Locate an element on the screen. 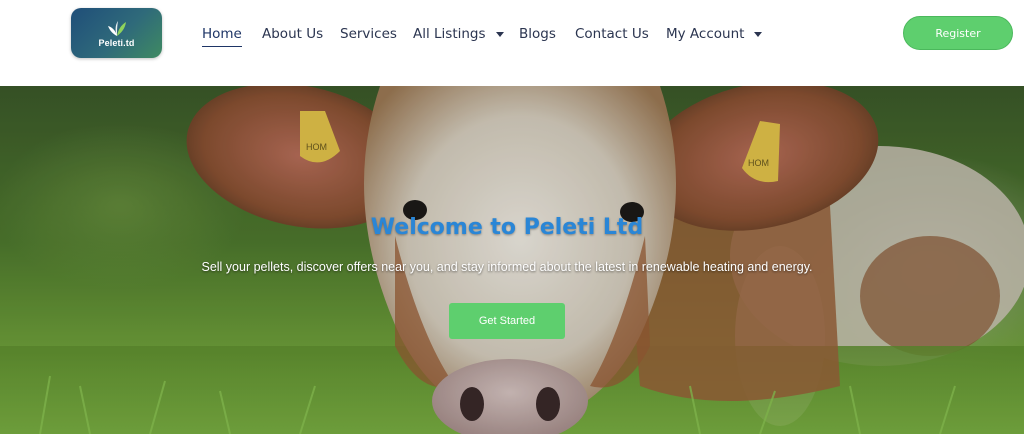 This screenshot has width=1024, height=444. nav-item-my-account: My Account is located at coordinates (714, 34).